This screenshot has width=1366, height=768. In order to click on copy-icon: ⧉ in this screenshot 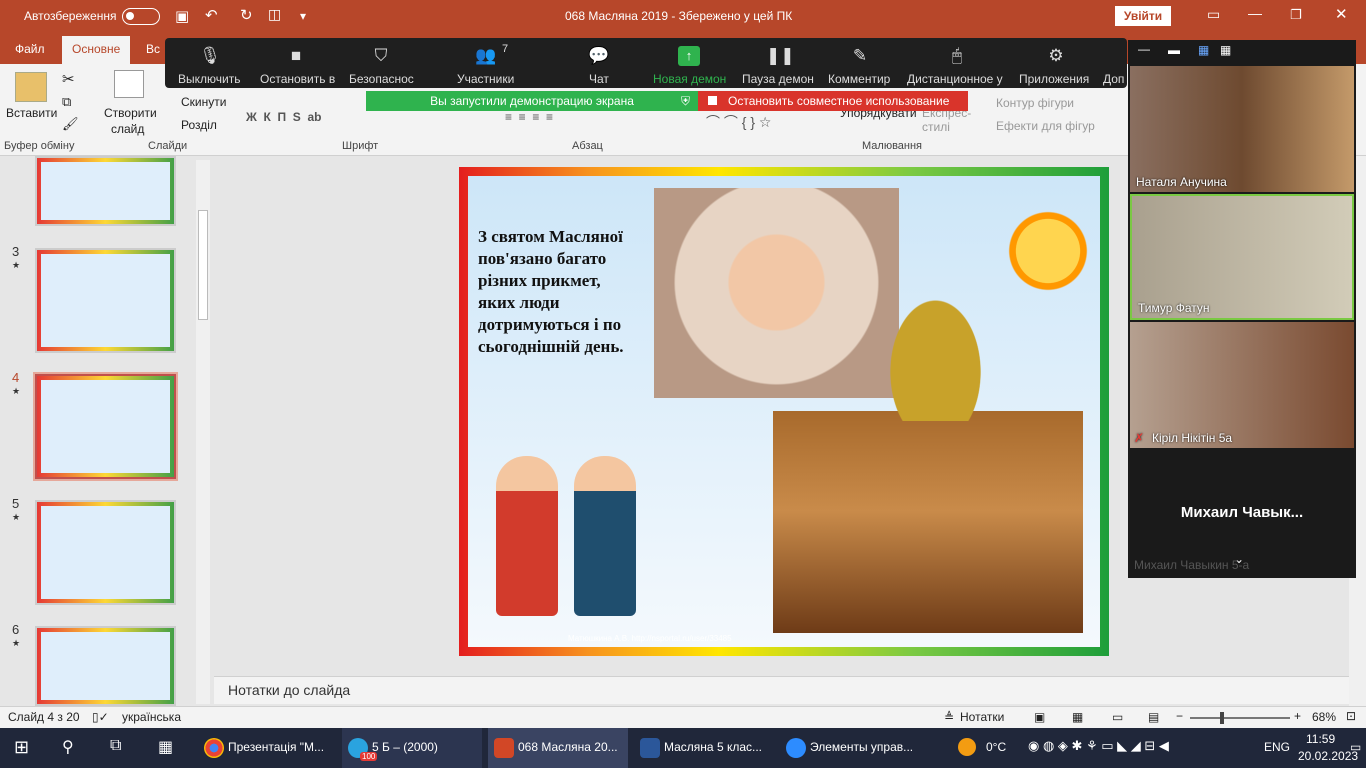, I will do `click(66, 102)`.